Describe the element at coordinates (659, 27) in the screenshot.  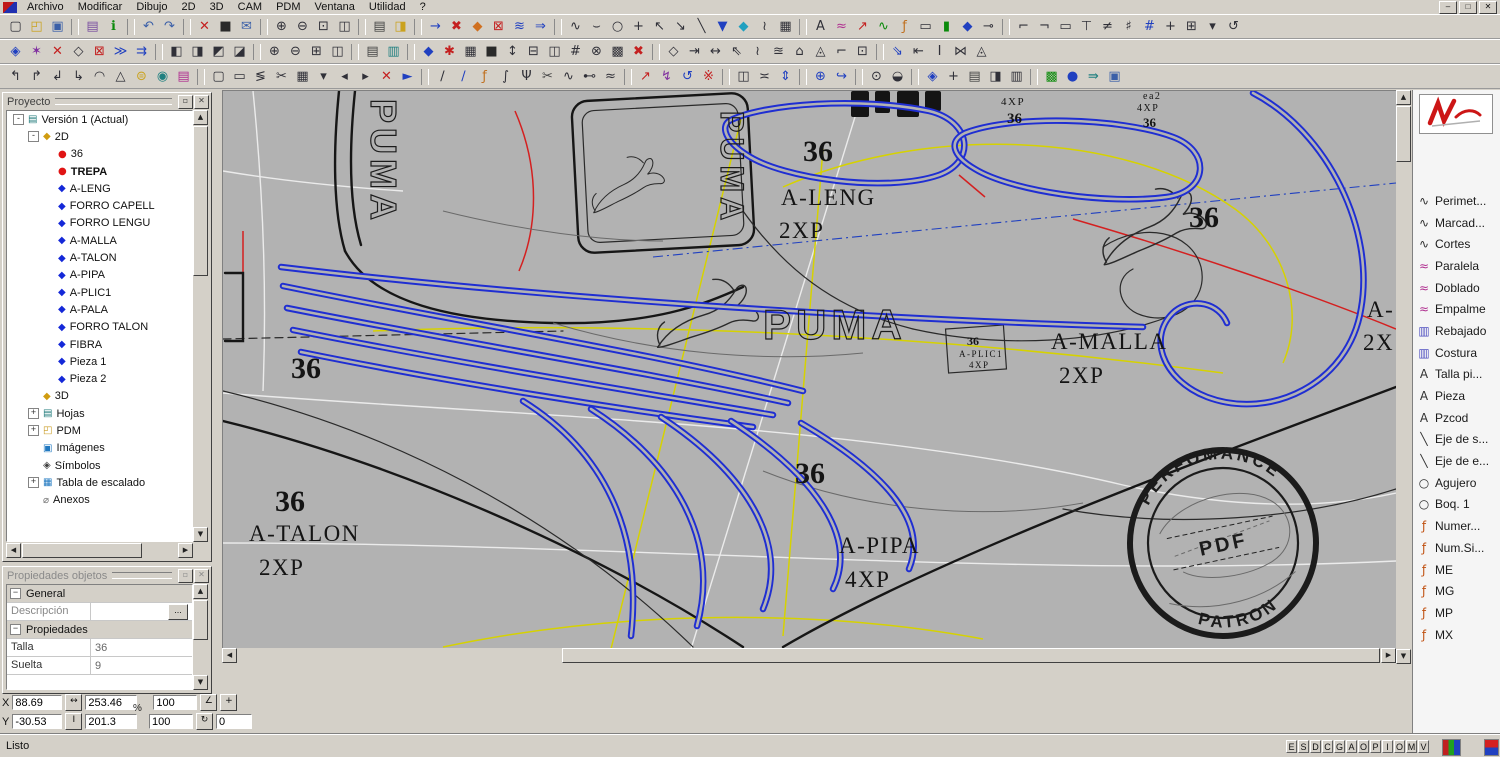
I see `toolbar-button: ↖` at that location.